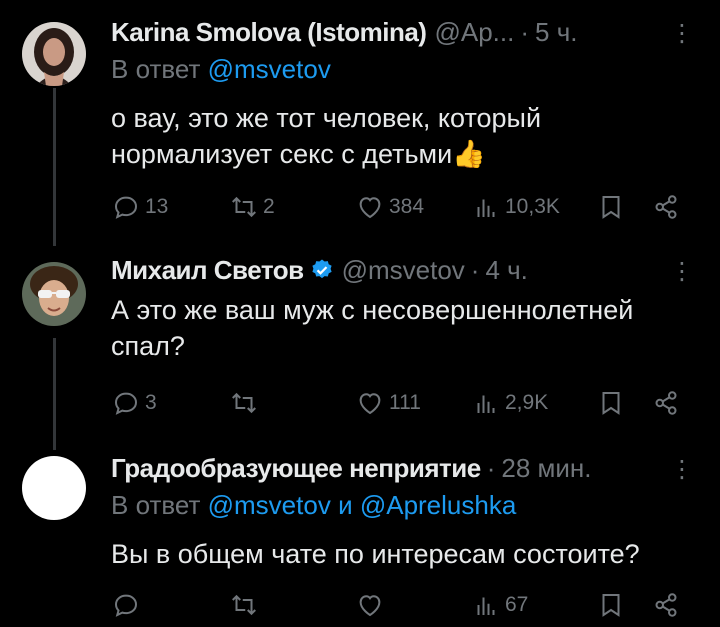 The image size is (720, 627). I want to click on tweet-header: Михаил Светов @msvetov · 4 ч., so click(319, 270).